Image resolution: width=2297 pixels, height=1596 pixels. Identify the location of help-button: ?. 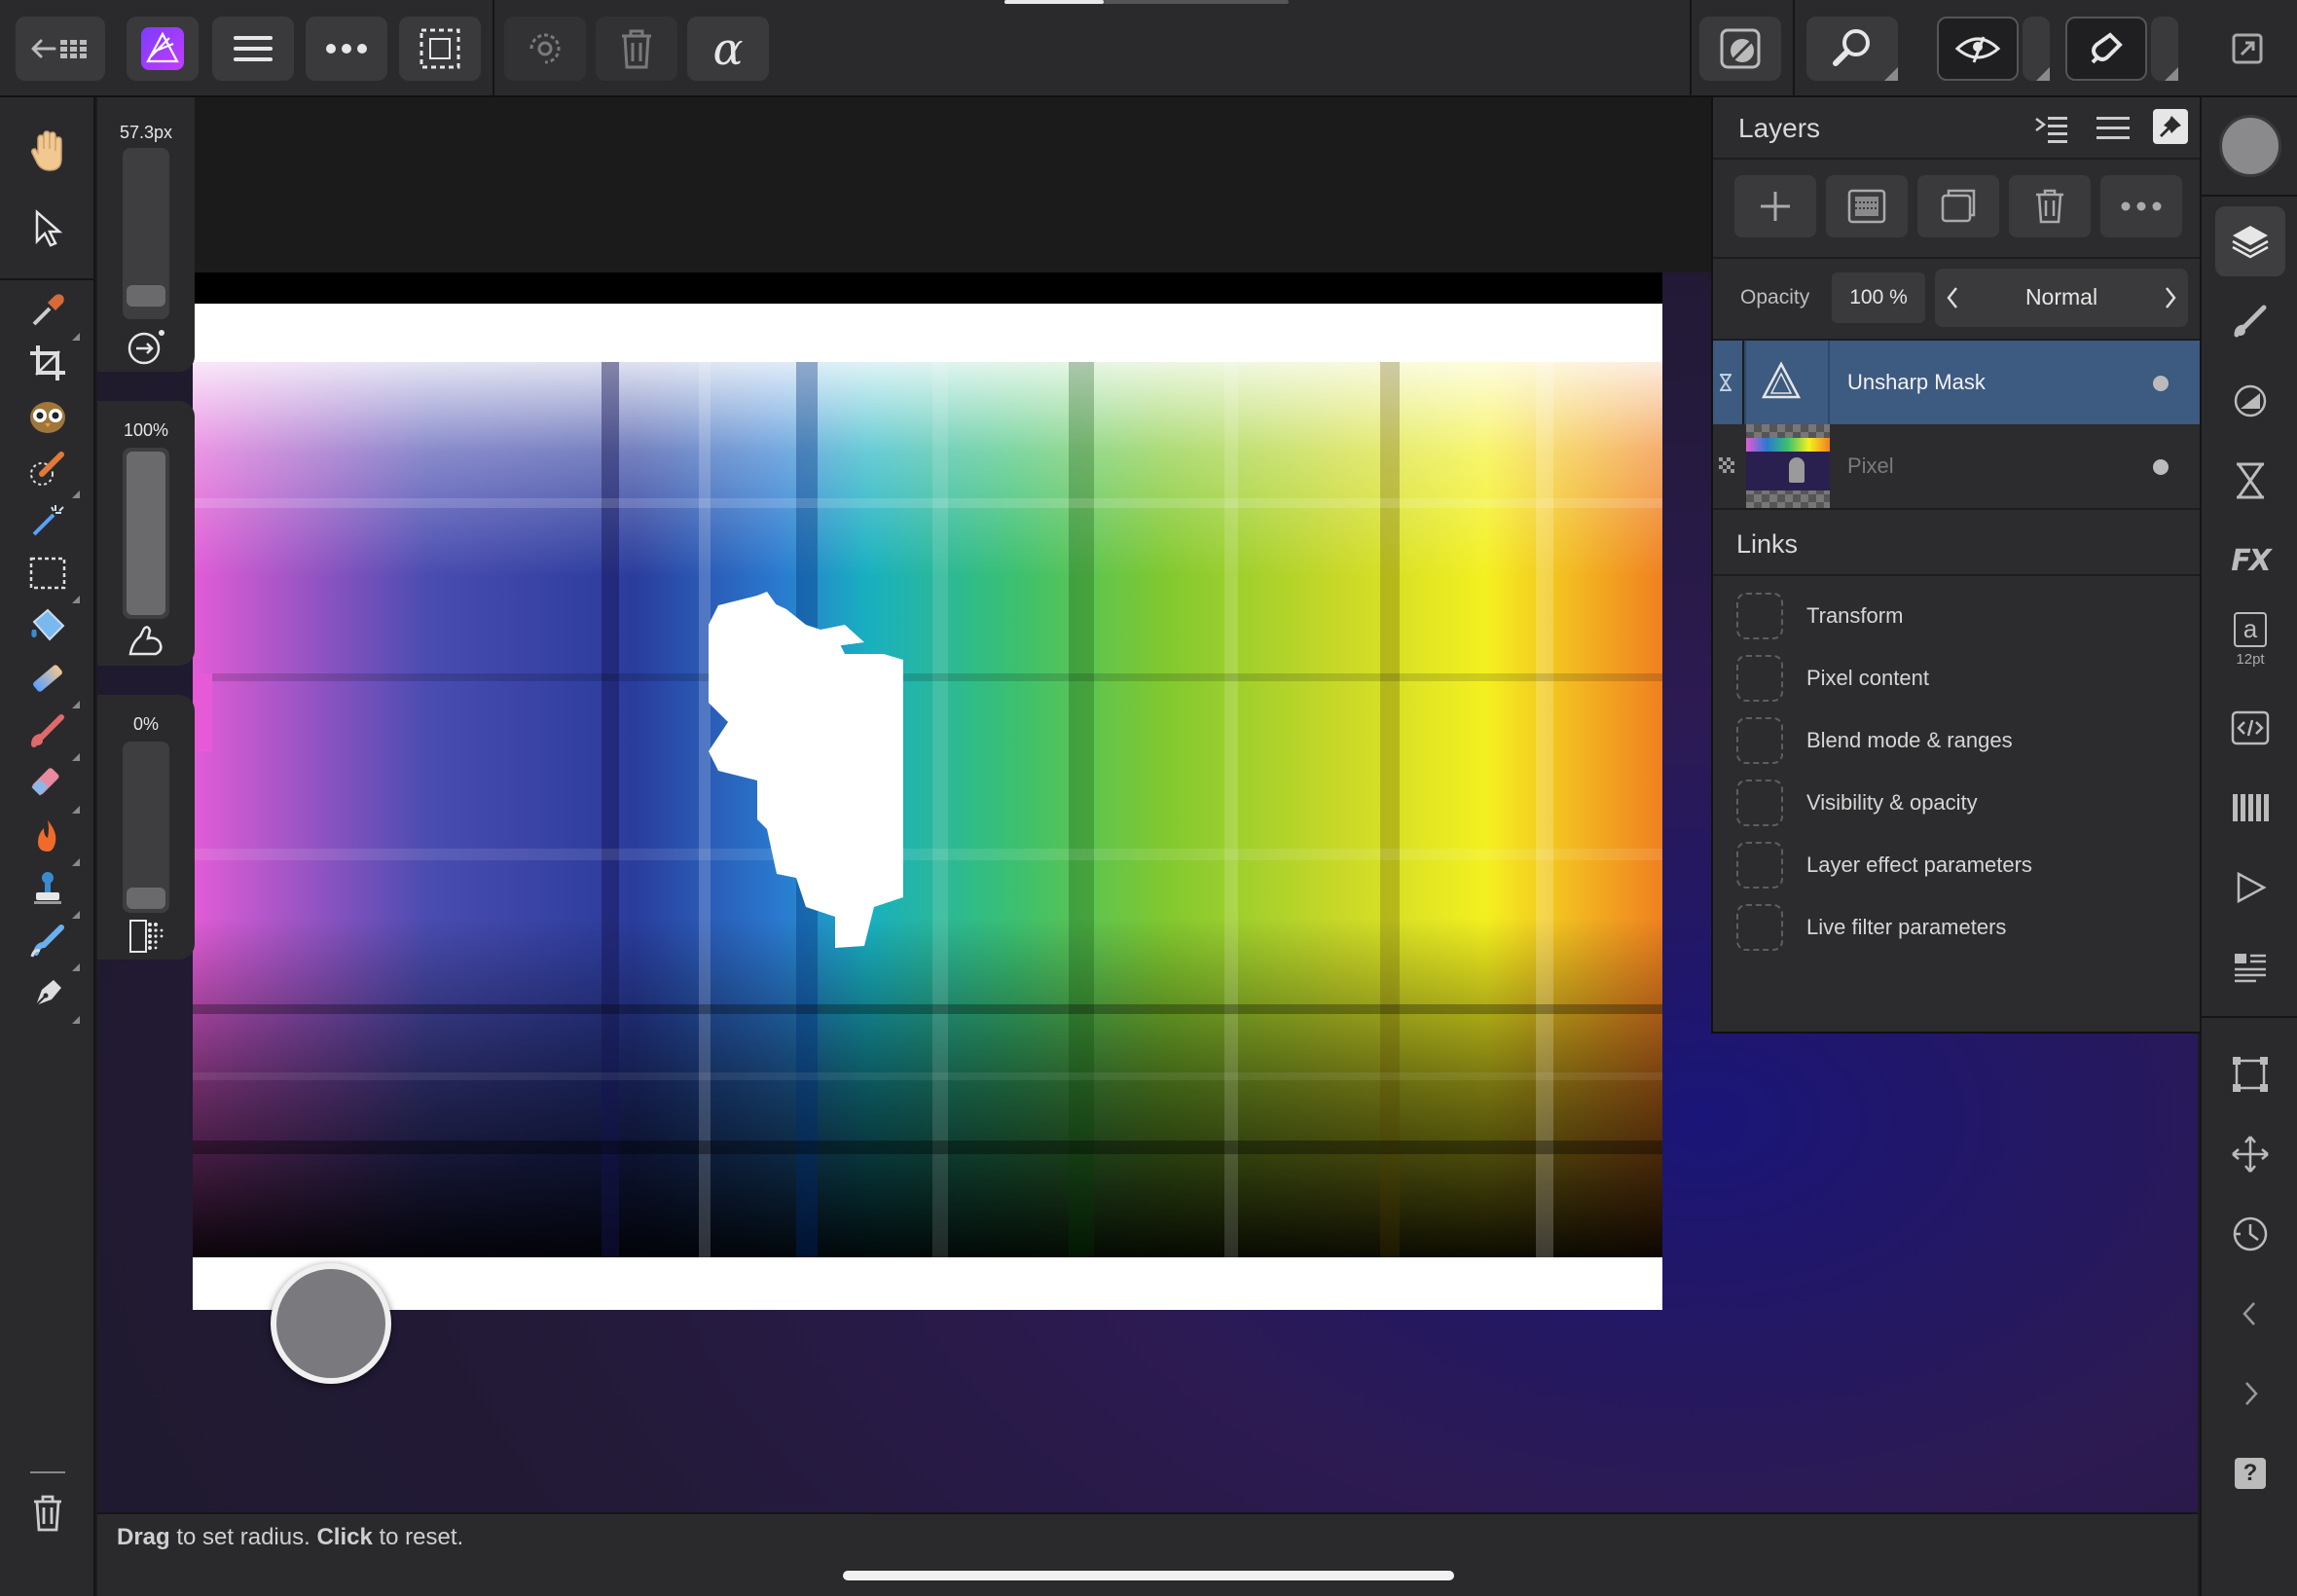
(2250, 1473).